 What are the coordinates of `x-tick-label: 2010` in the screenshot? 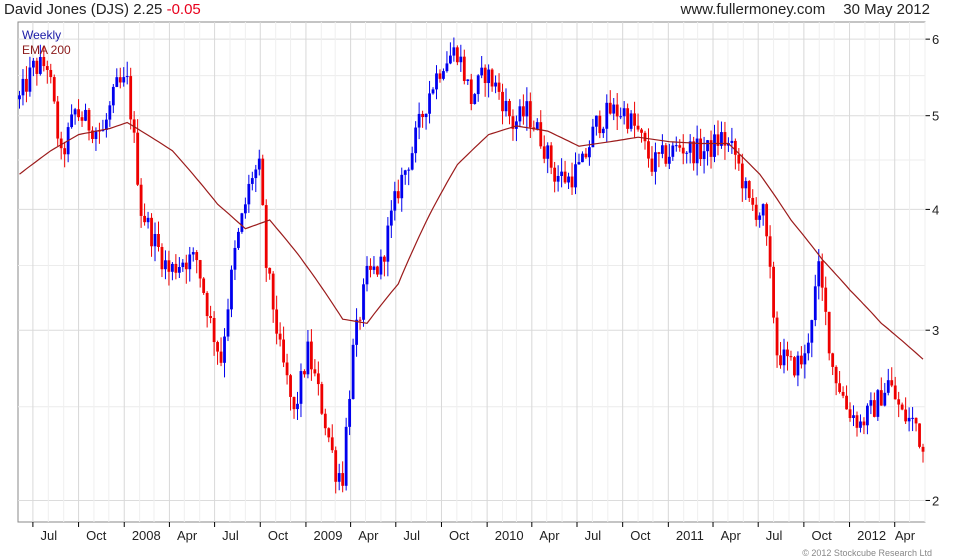 It's located at (509, 535).